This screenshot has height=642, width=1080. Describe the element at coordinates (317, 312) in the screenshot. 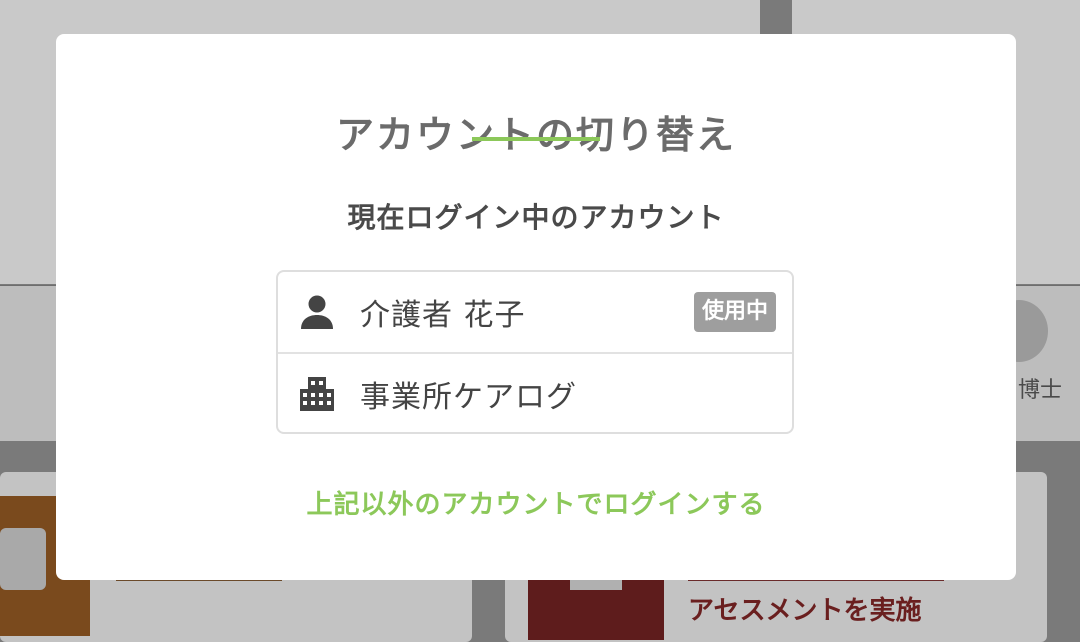

I see `person-icon` at that location.